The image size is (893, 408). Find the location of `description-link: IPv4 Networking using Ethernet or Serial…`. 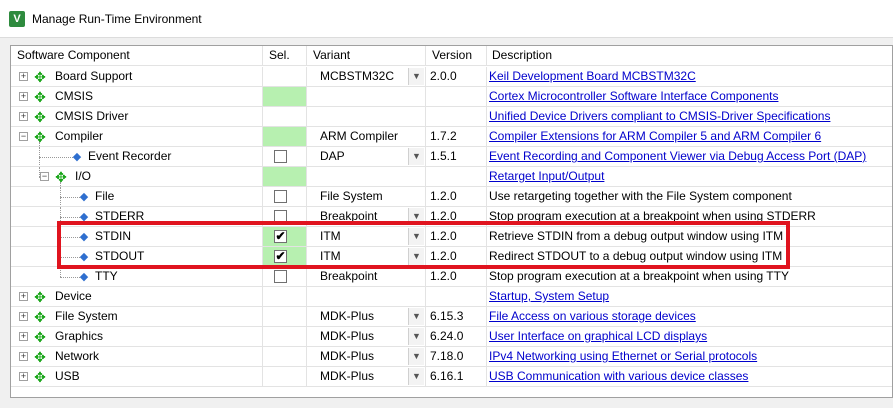

description-link: IPv4 Networking using Ethernet or Serial… is located at coordinates (623, 356).